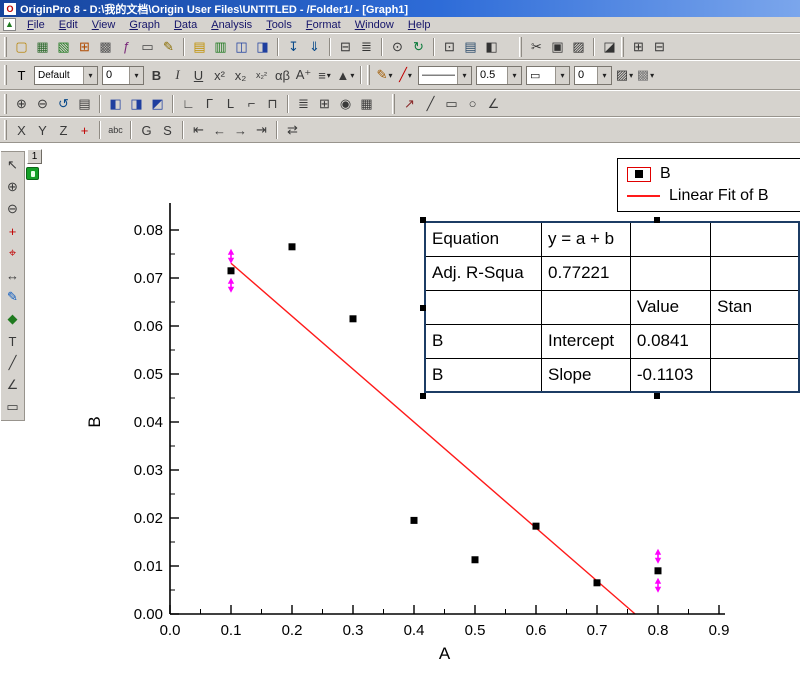 The height and width of the screenshot is (700, 800). Describe the element at coordinates (578, 47) in the screenshot. I see `paste-icon: ▨` at that location.